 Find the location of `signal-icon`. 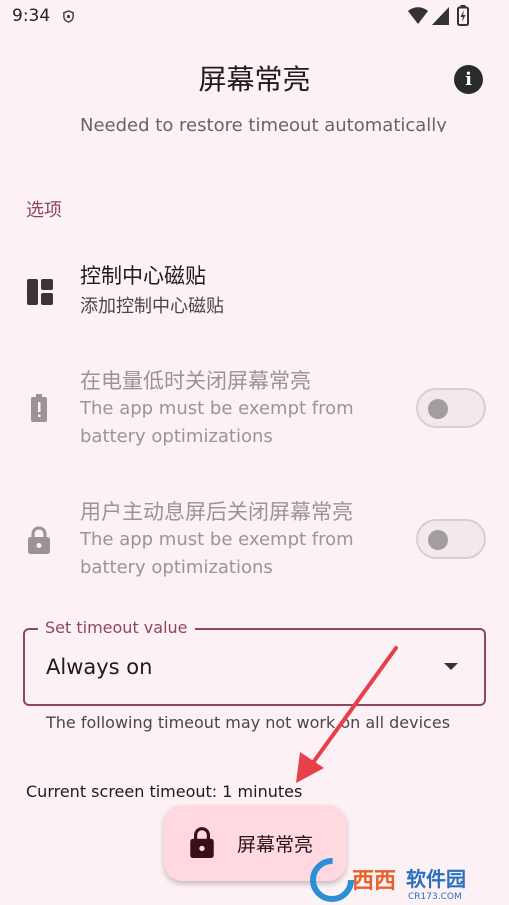

signal-icon is located at coordinates (440, 16).